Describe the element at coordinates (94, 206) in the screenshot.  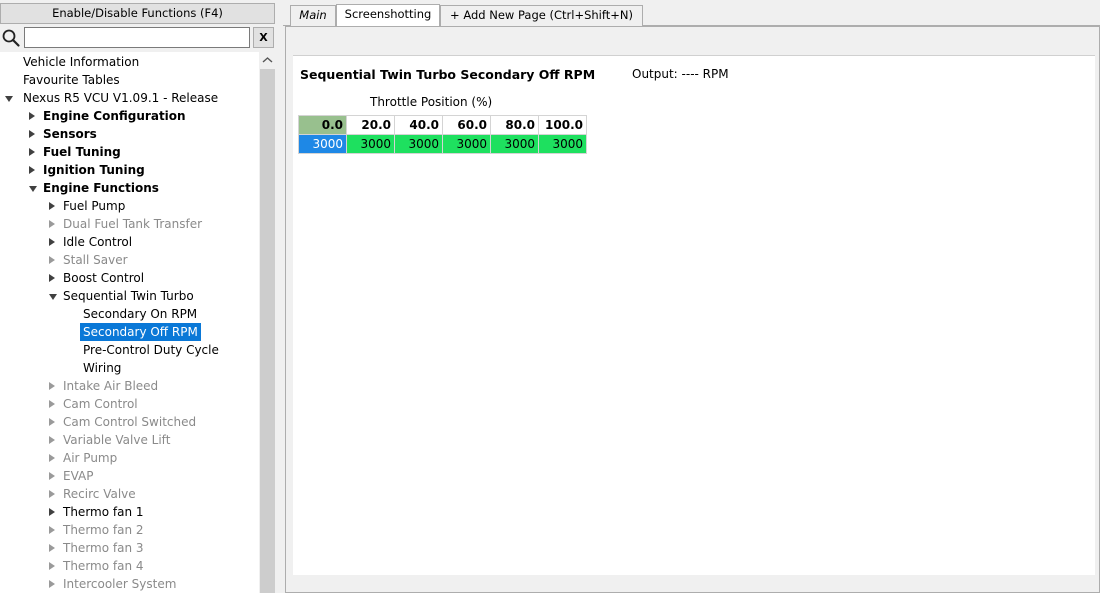
I see `tree-item-label: Fuel Pump` at that location.